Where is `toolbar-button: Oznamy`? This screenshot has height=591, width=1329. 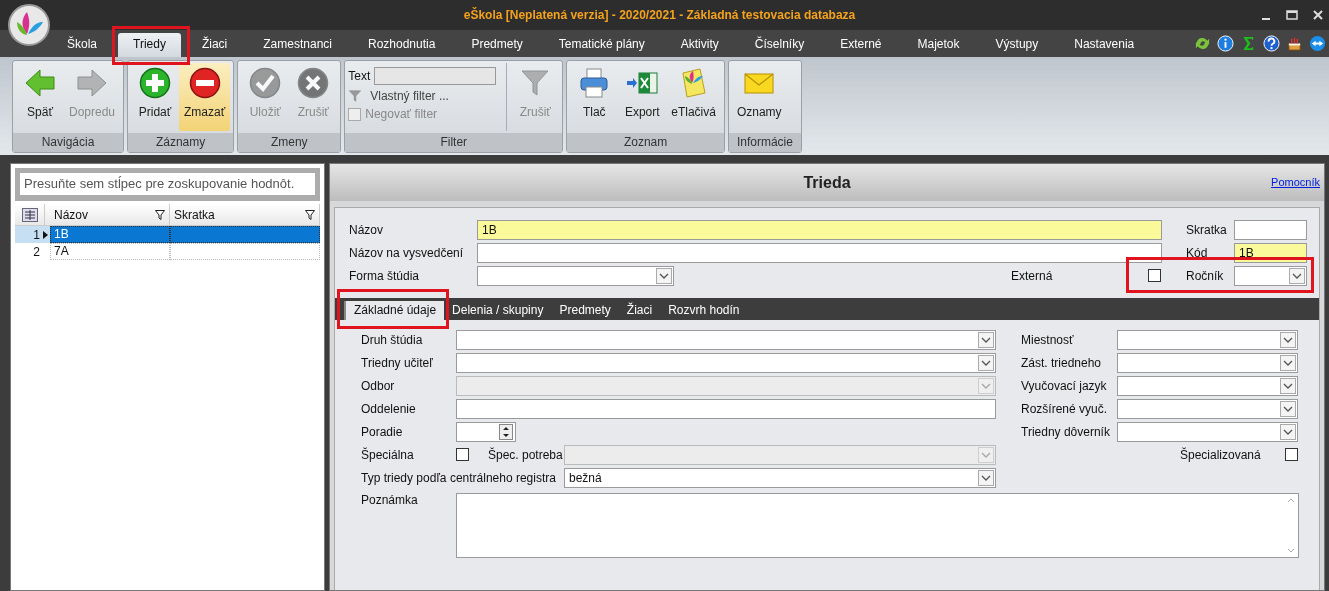 toolbar-button: Oznamy is located at coordinates (759, 97).